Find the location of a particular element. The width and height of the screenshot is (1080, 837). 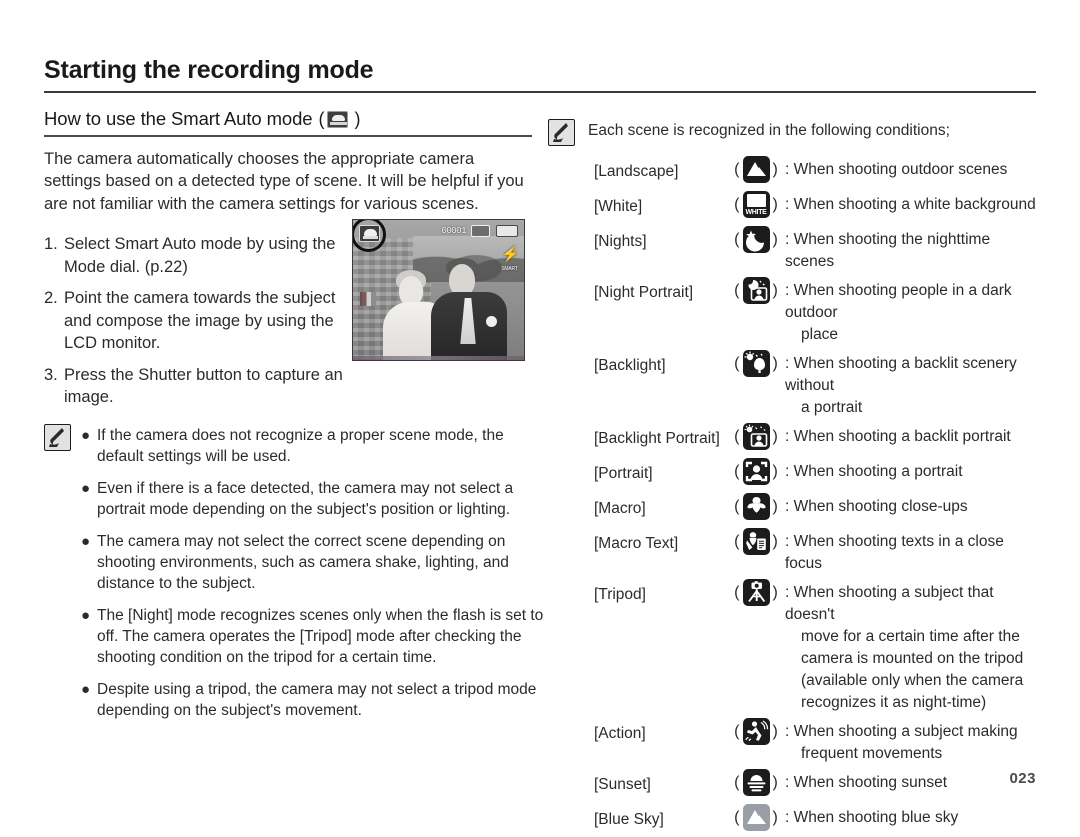

portrait-icon is located at coordinates (756, 471).